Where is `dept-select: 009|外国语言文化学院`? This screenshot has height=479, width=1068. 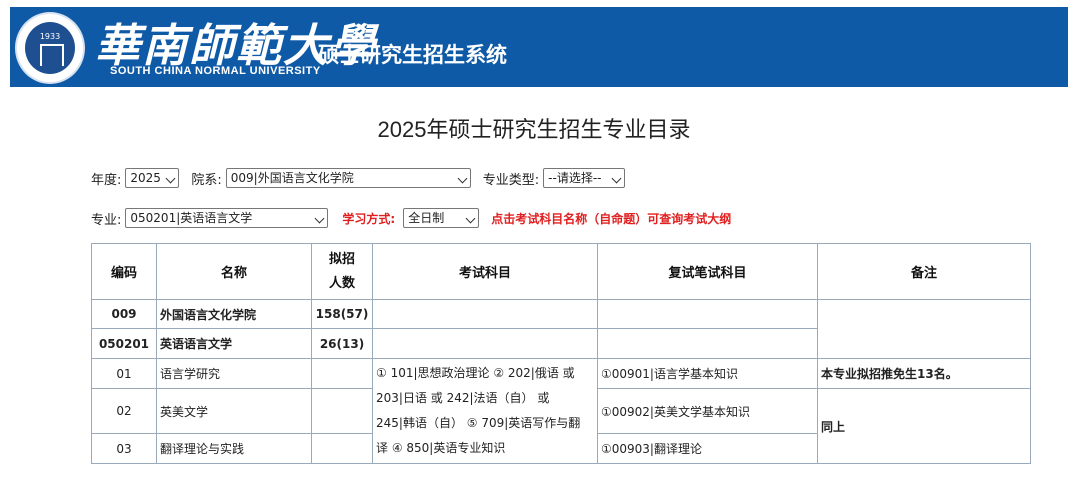
dept-select: 009|外国语言文化学院 is located at coordinates (348, 178).